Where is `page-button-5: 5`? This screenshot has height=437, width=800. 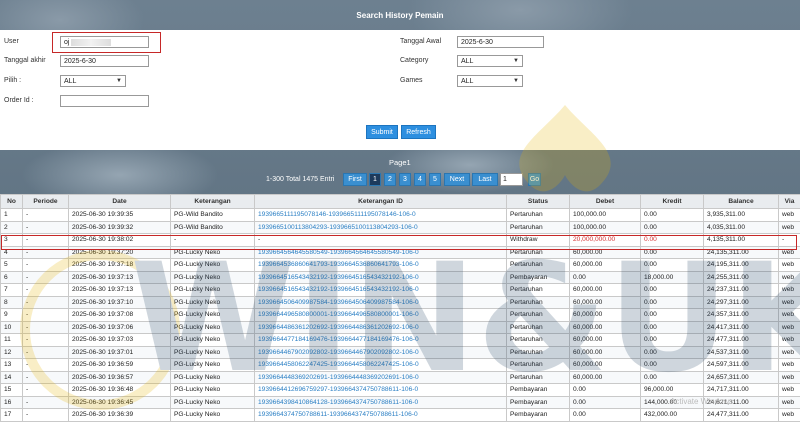
page-button-5: 5 is located at coordinates (435, 179).